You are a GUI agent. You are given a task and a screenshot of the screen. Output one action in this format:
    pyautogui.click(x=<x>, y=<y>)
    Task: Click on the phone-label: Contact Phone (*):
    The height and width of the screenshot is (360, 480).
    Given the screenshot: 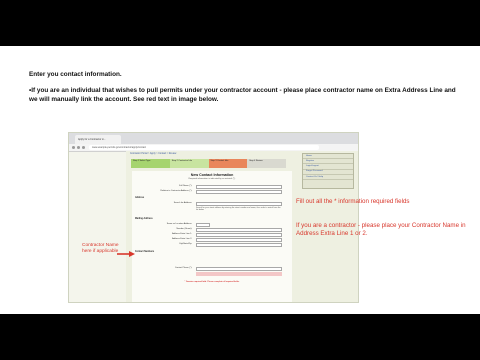 What is the action you would take?
    pyautogui.click(x=183, y=268)
    